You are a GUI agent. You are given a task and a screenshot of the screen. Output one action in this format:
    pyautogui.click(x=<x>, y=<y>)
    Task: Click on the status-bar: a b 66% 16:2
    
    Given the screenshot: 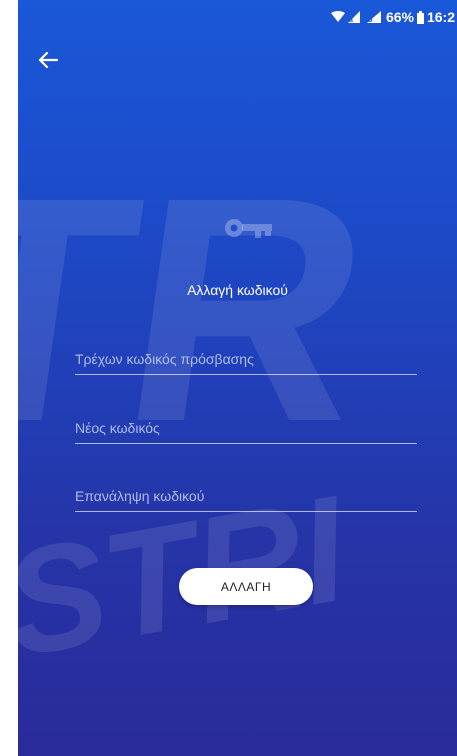 What is the action you would take?
    pyautogui.click(x=237, y=17)
    